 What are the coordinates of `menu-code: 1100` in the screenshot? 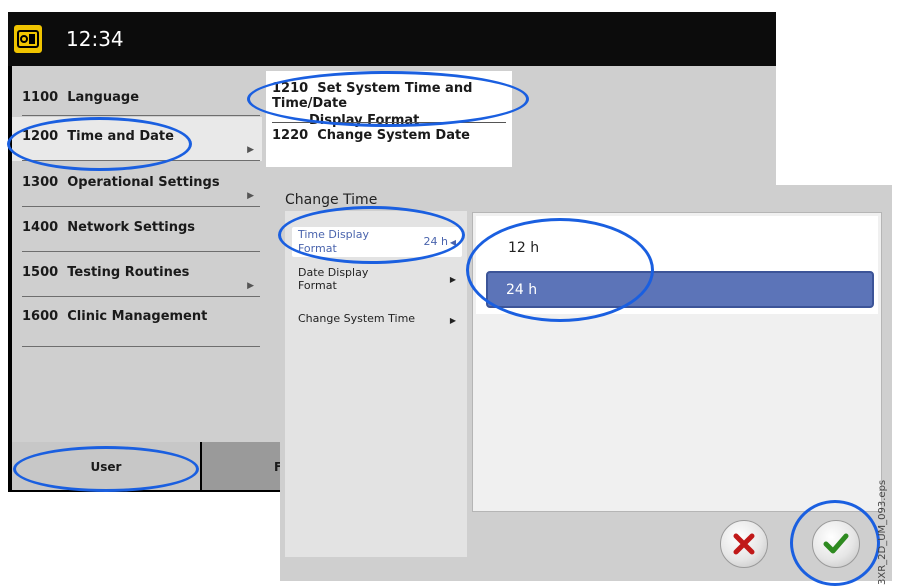 It's located at (40, 97).